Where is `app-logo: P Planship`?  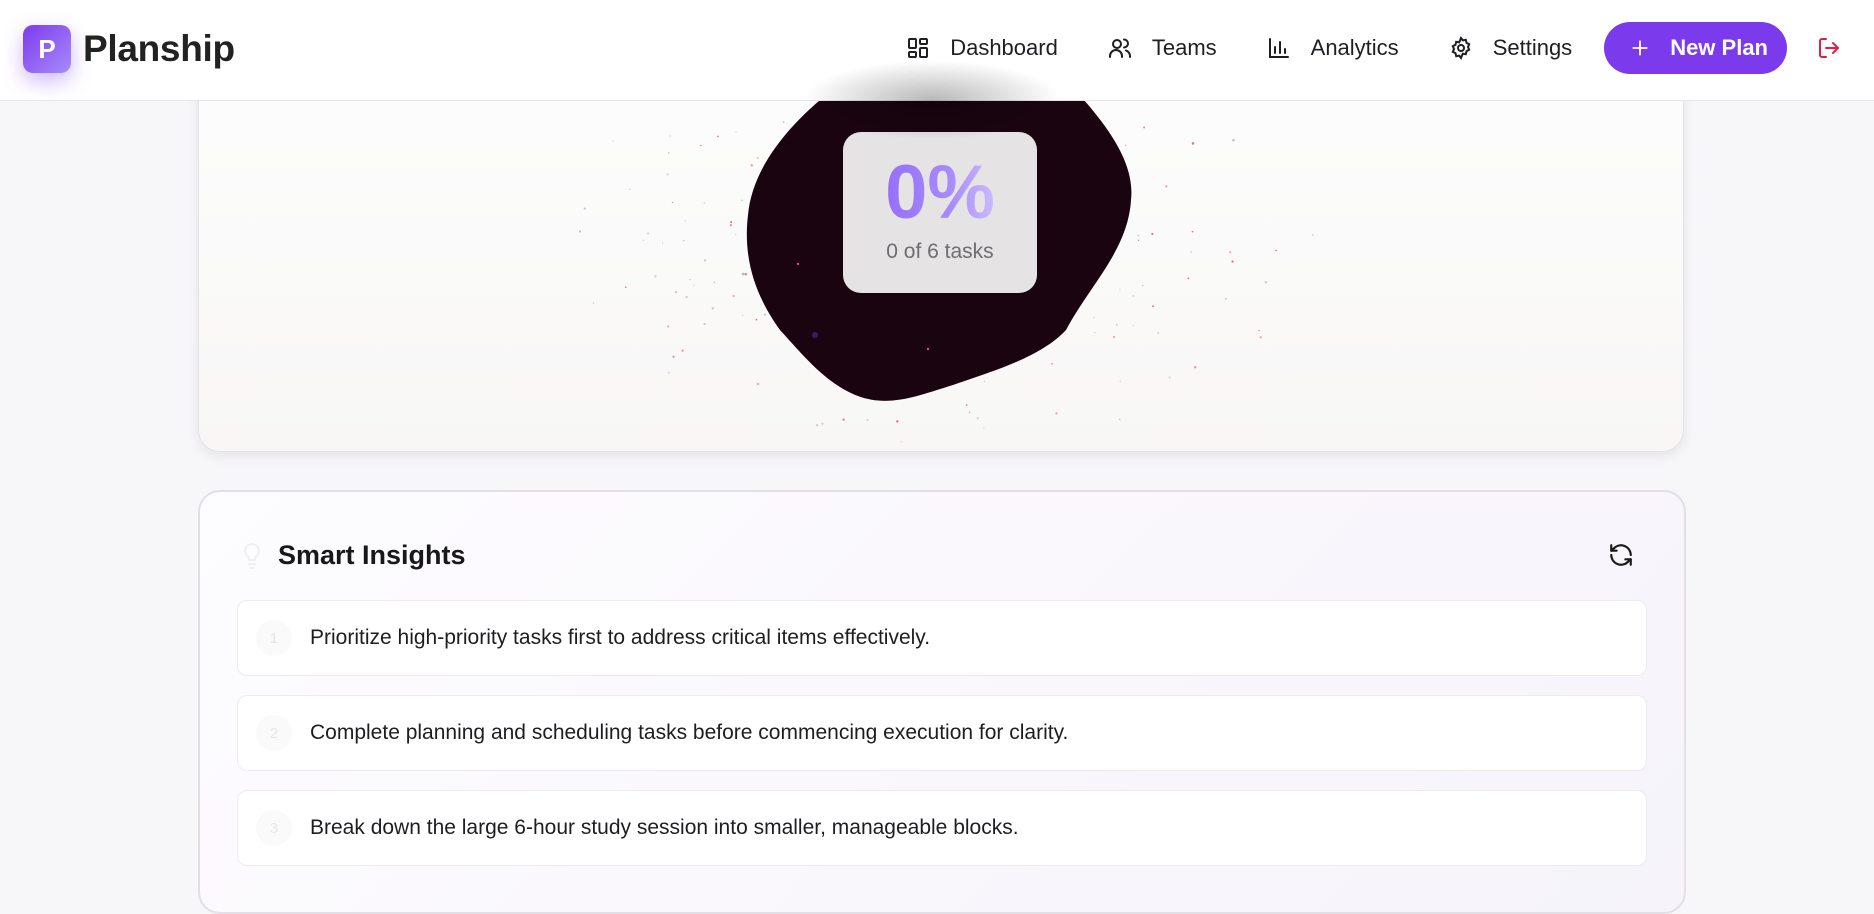
app-logo: P Planship is located at coordinates (129, 49).